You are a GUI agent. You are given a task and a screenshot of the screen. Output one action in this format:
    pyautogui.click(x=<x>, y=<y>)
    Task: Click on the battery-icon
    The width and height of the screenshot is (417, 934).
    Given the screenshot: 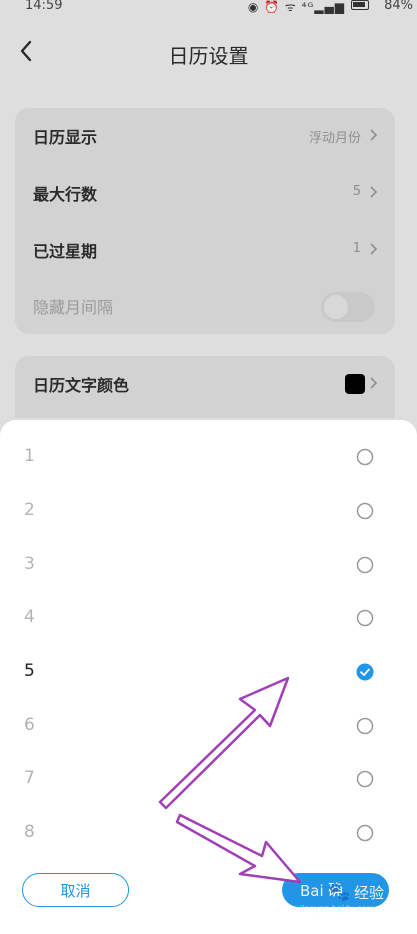 What is the action you would take?
    pyautogui.click(x=360, y=5)
    